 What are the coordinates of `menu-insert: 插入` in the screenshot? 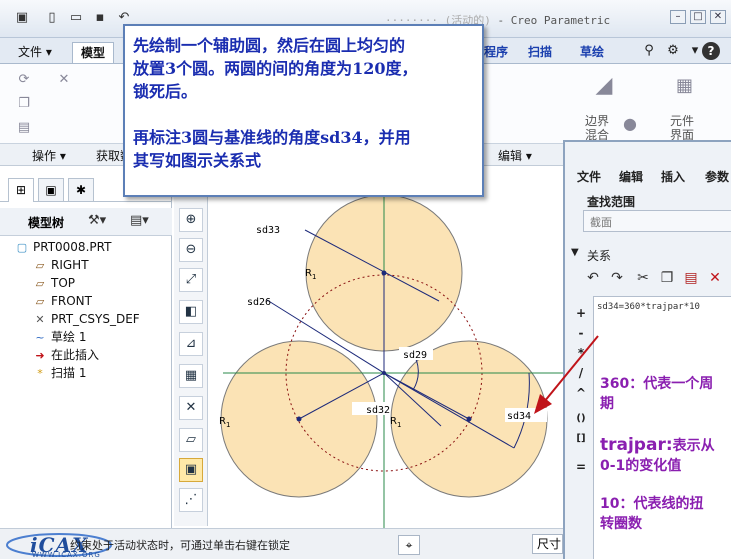 It's located at (673, 176).